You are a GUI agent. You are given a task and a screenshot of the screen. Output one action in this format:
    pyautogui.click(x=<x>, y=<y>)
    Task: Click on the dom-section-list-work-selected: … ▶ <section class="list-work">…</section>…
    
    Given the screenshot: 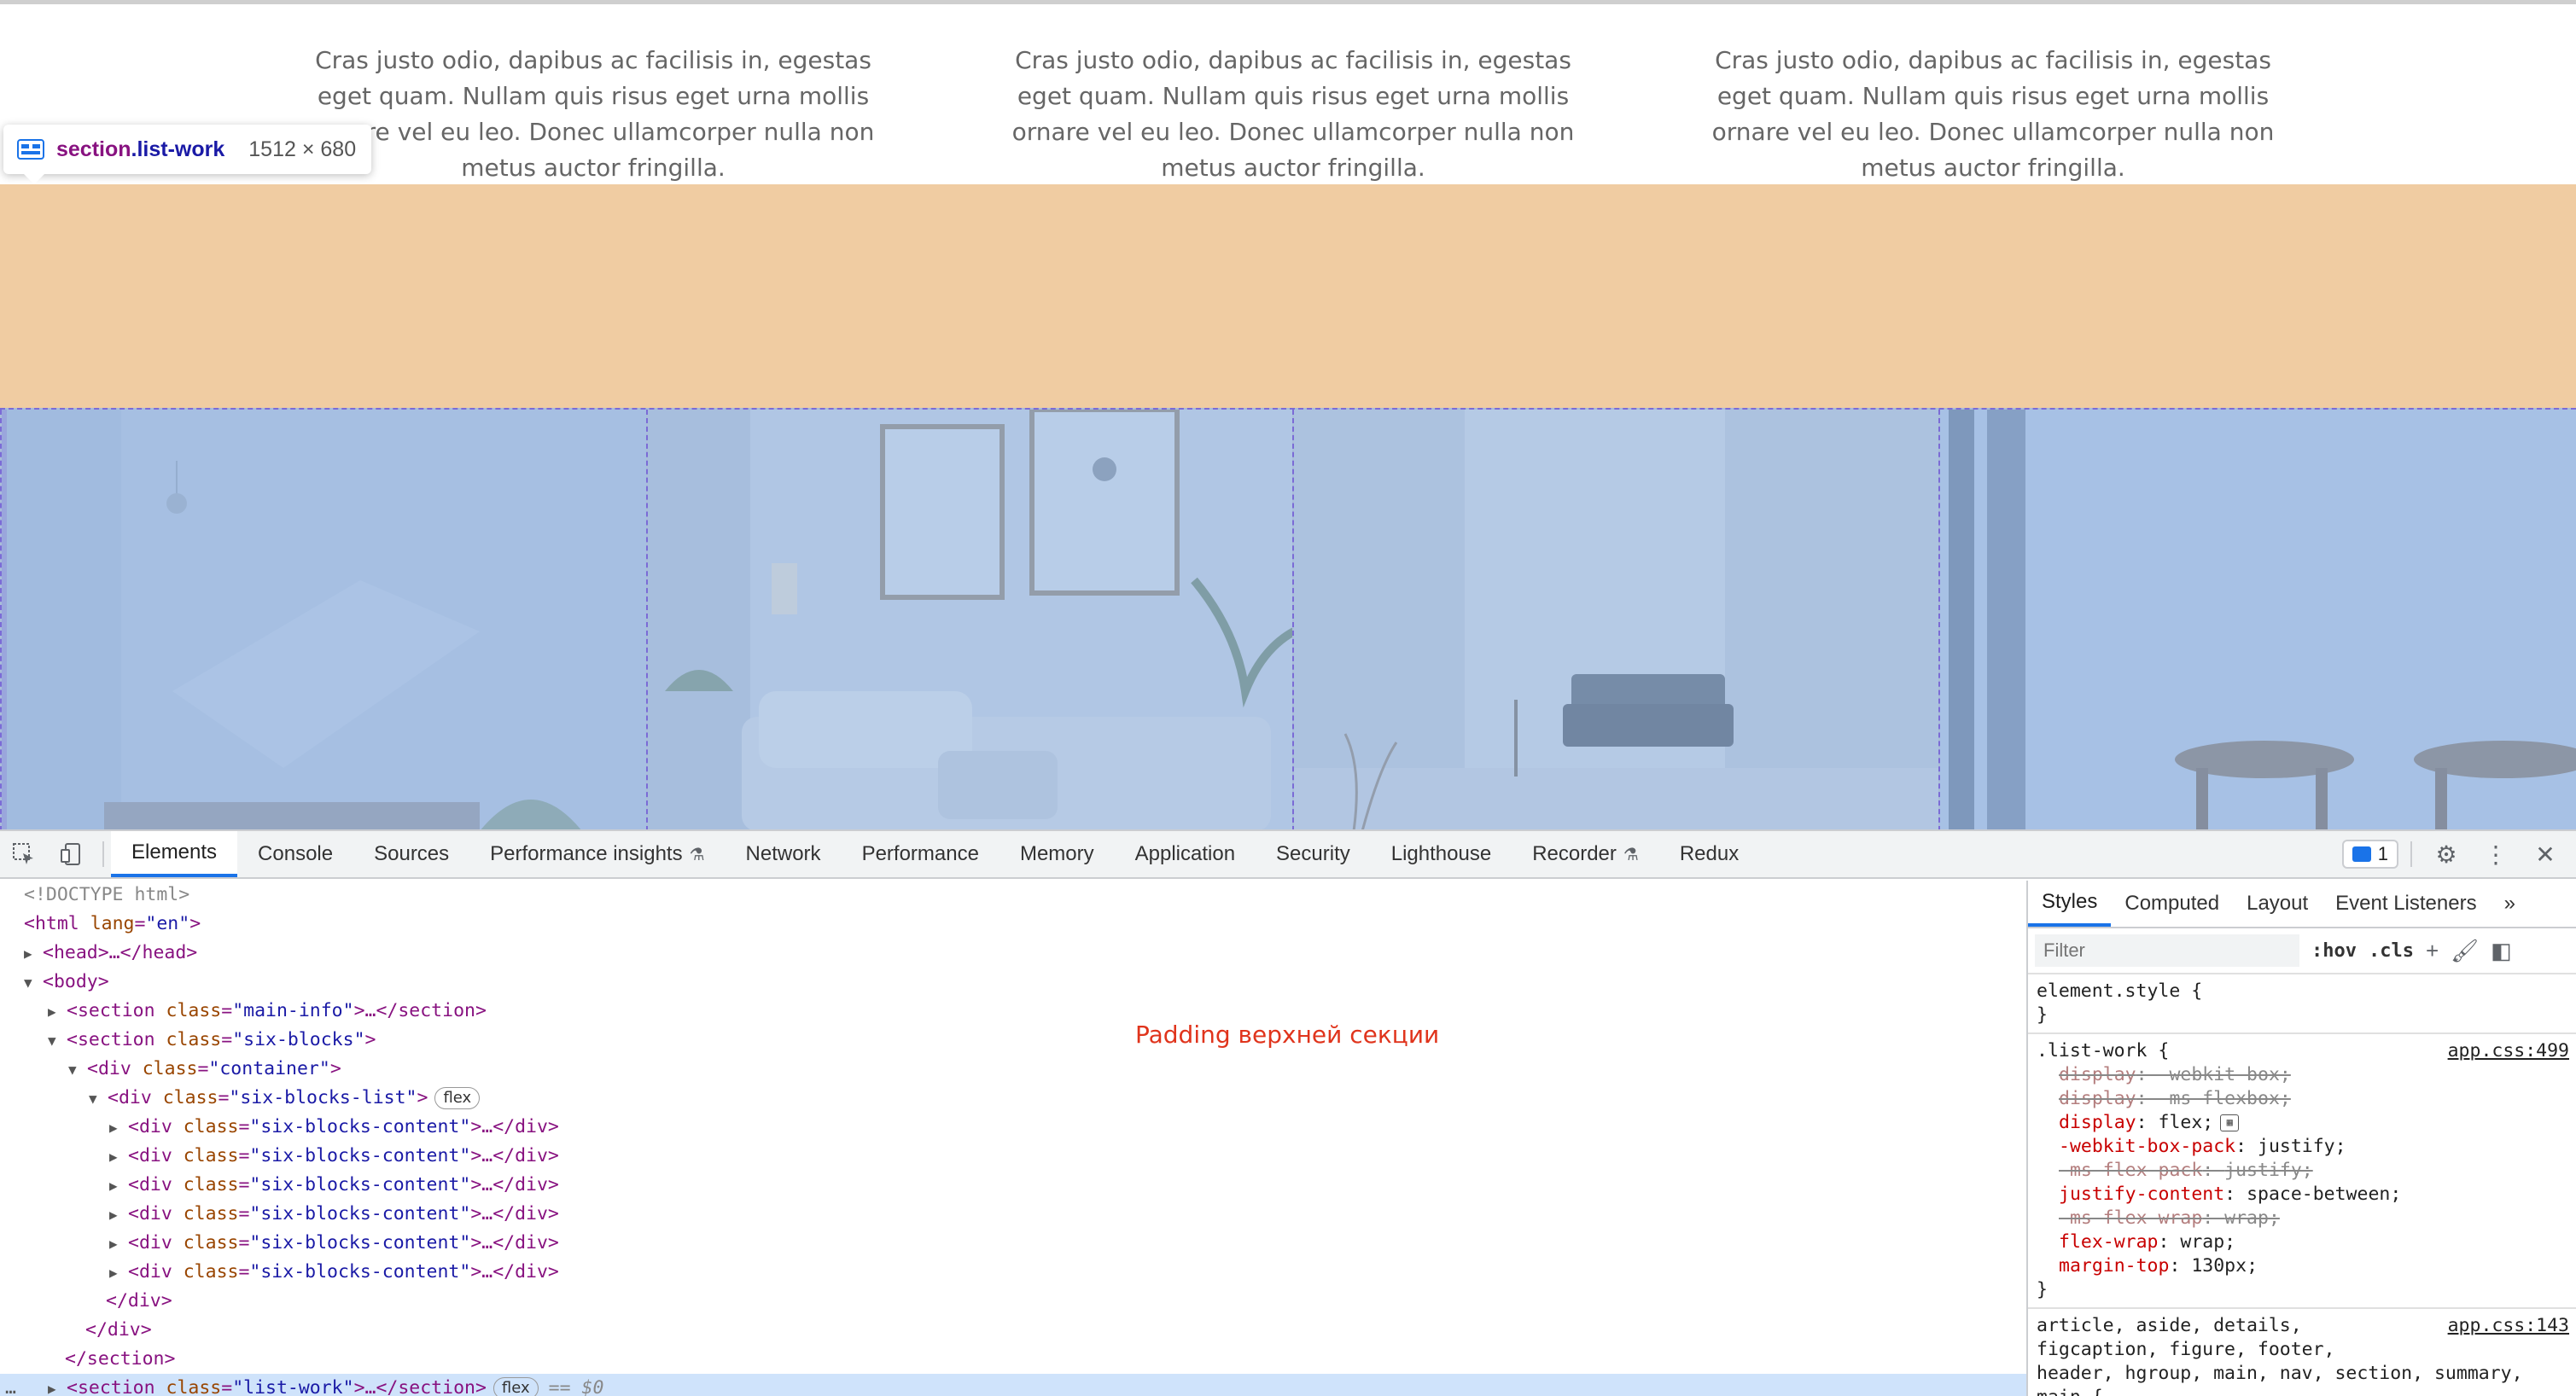 What is the action you would take?
    pyautogui.click(x=1013, y=1385)
    